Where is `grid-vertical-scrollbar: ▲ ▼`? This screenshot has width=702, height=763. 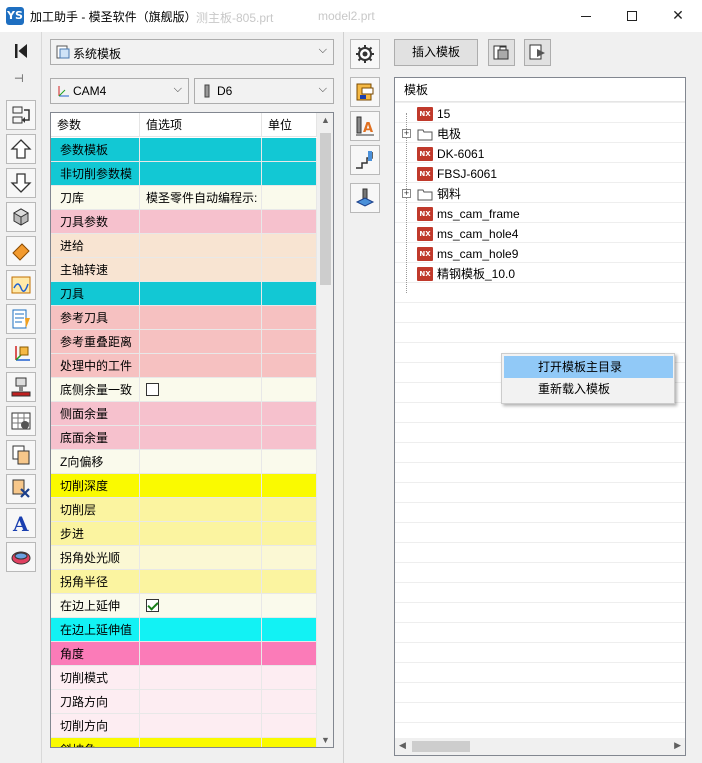 grid-vertical-scrollbar: ▲ ▼ is located at coordinates (325, 430).